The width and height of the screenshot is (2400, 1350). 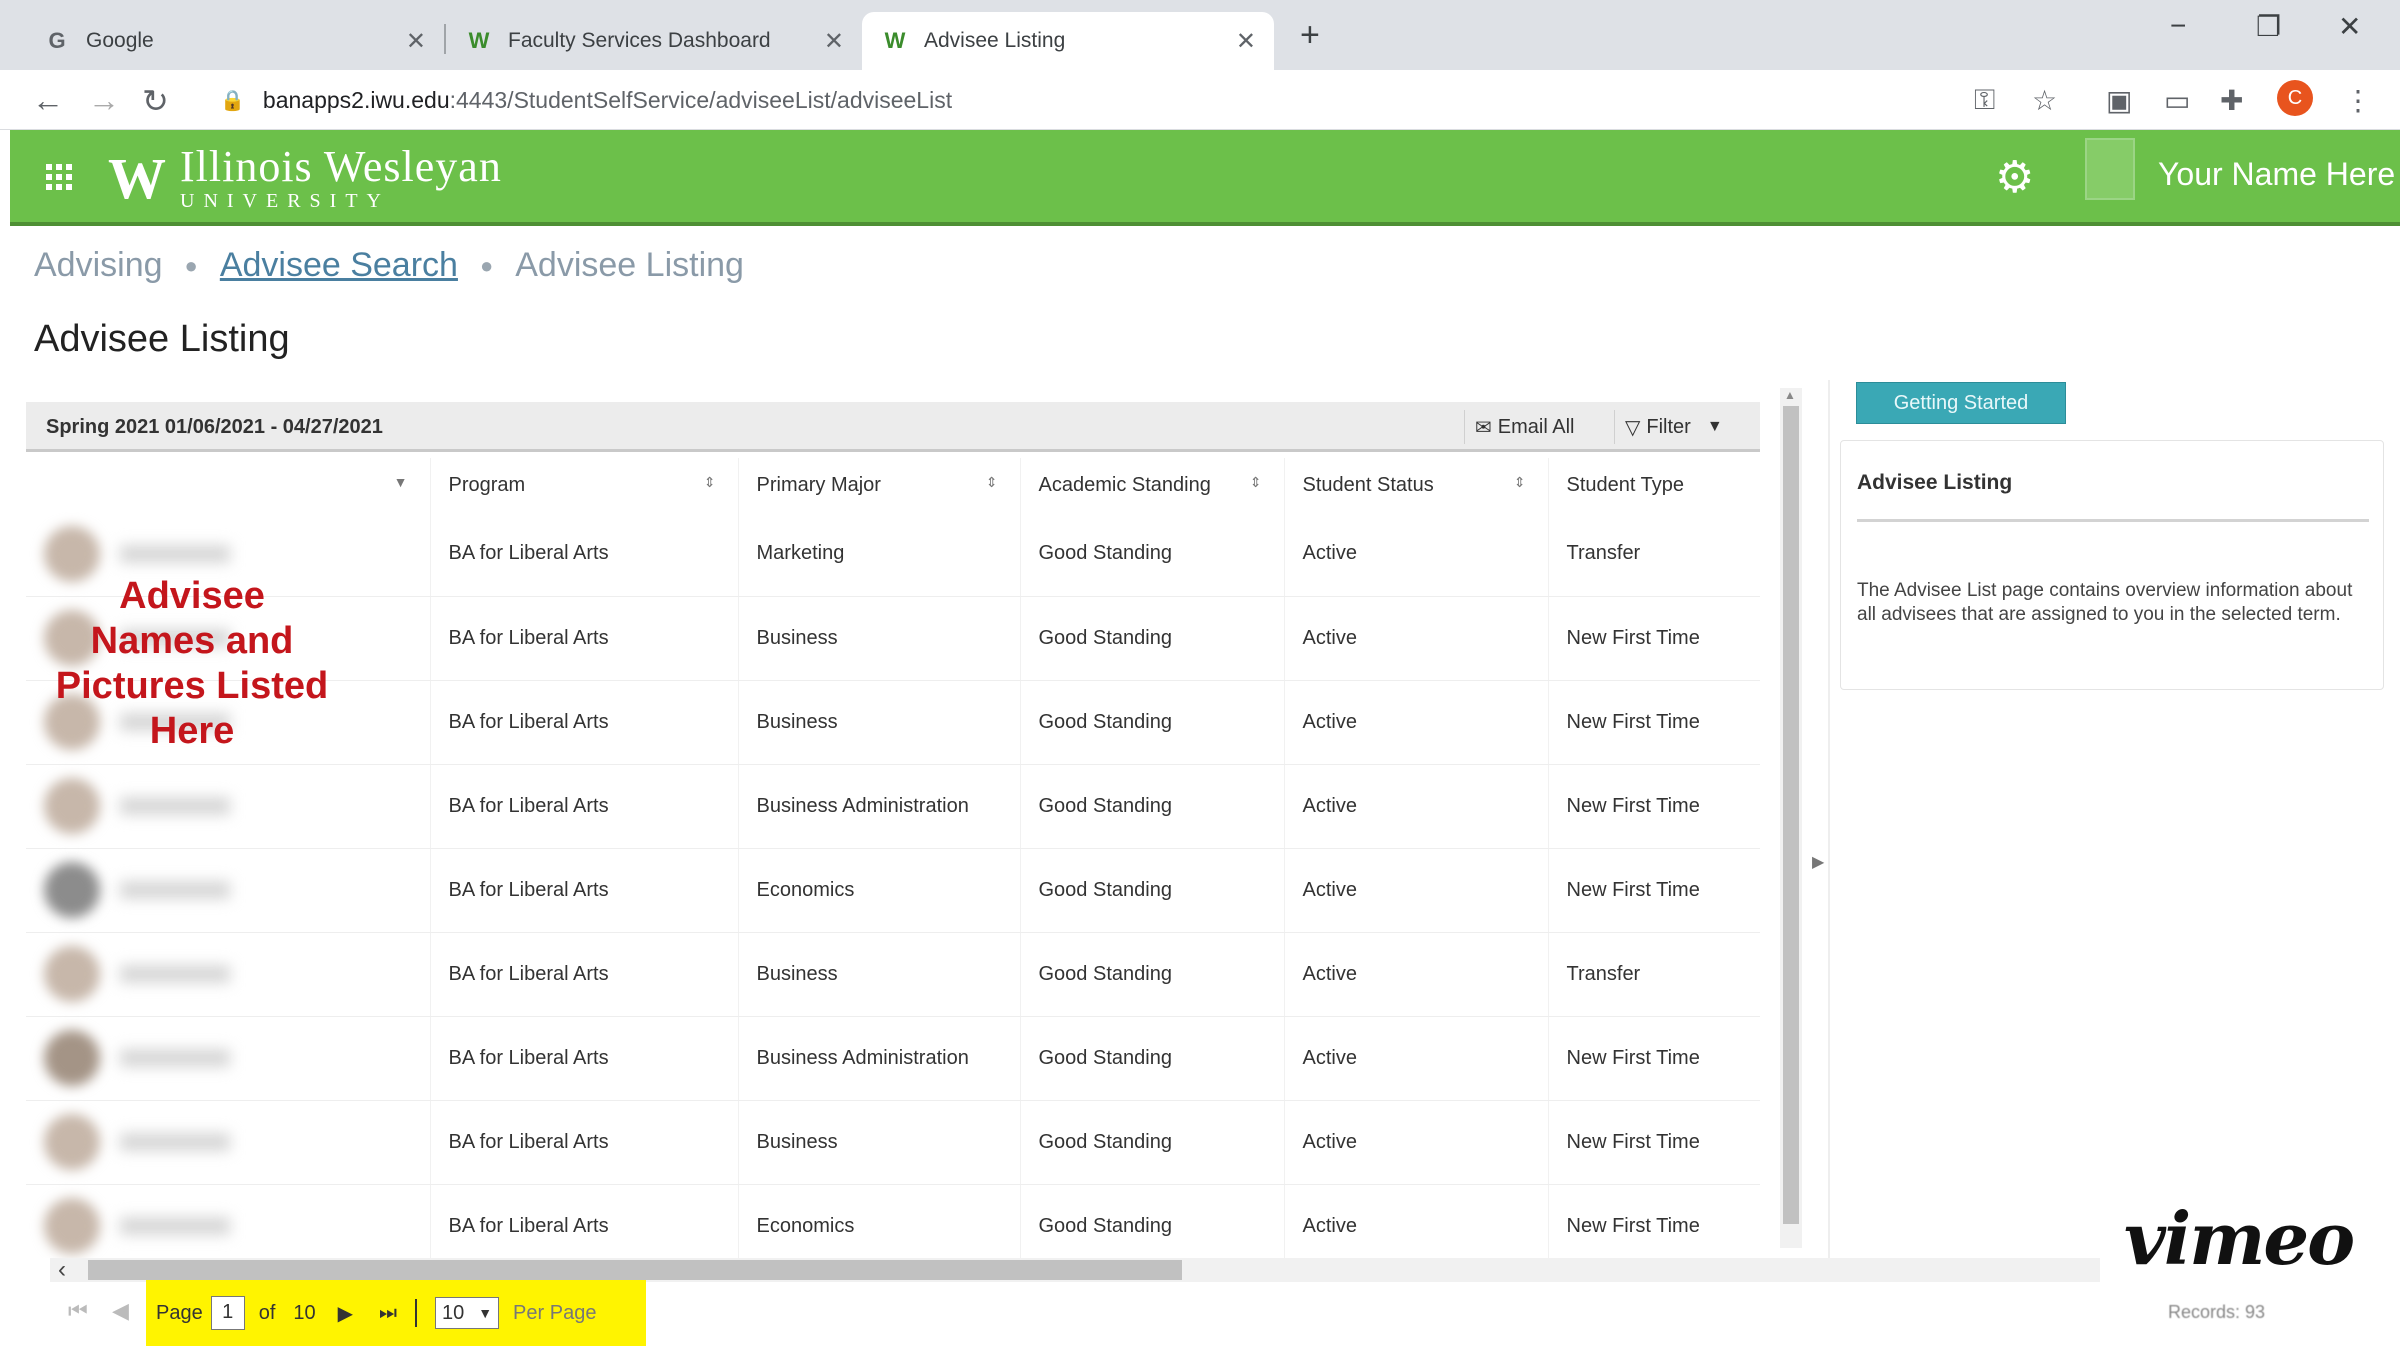 What do you see at coordinates (878, 890) in the screenshot?
I see `cell-primary-major: Economics` at bounding box center [878, 890].